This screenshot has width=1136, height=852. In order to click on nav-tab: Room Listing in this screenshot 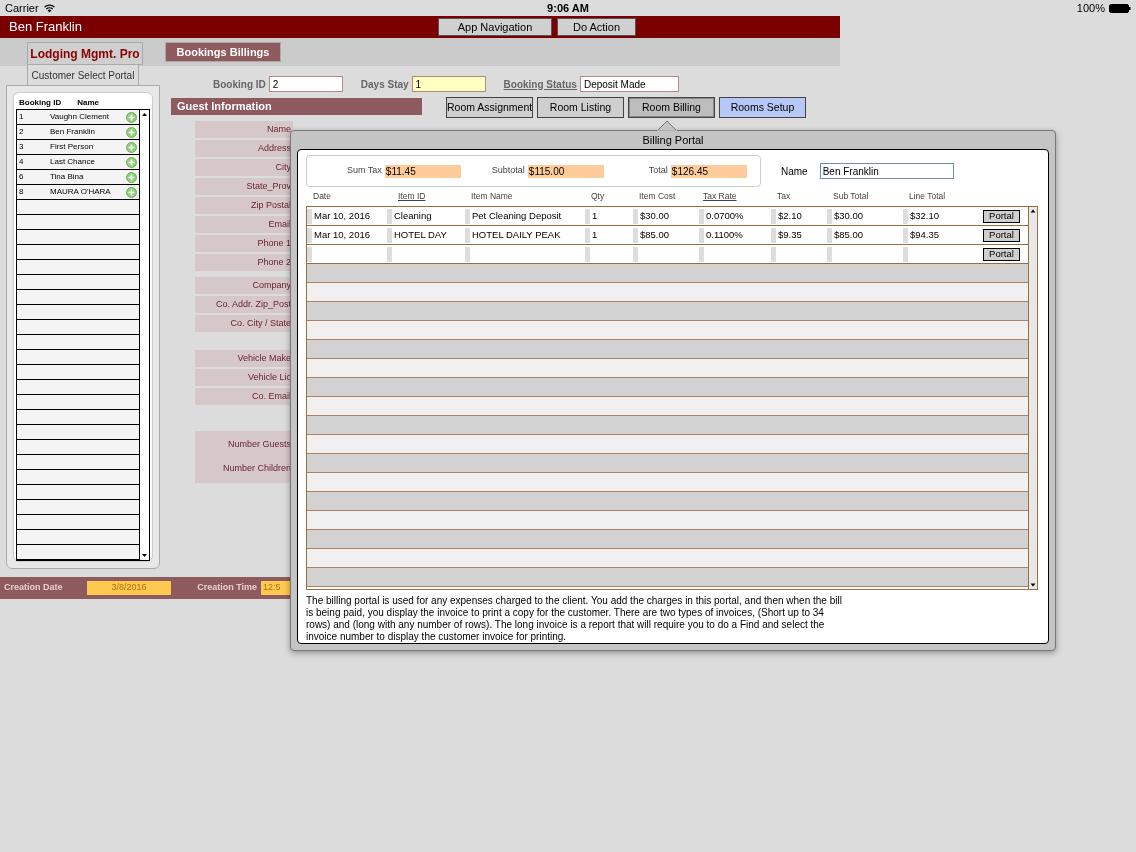, I will do `click(580, 107)`.